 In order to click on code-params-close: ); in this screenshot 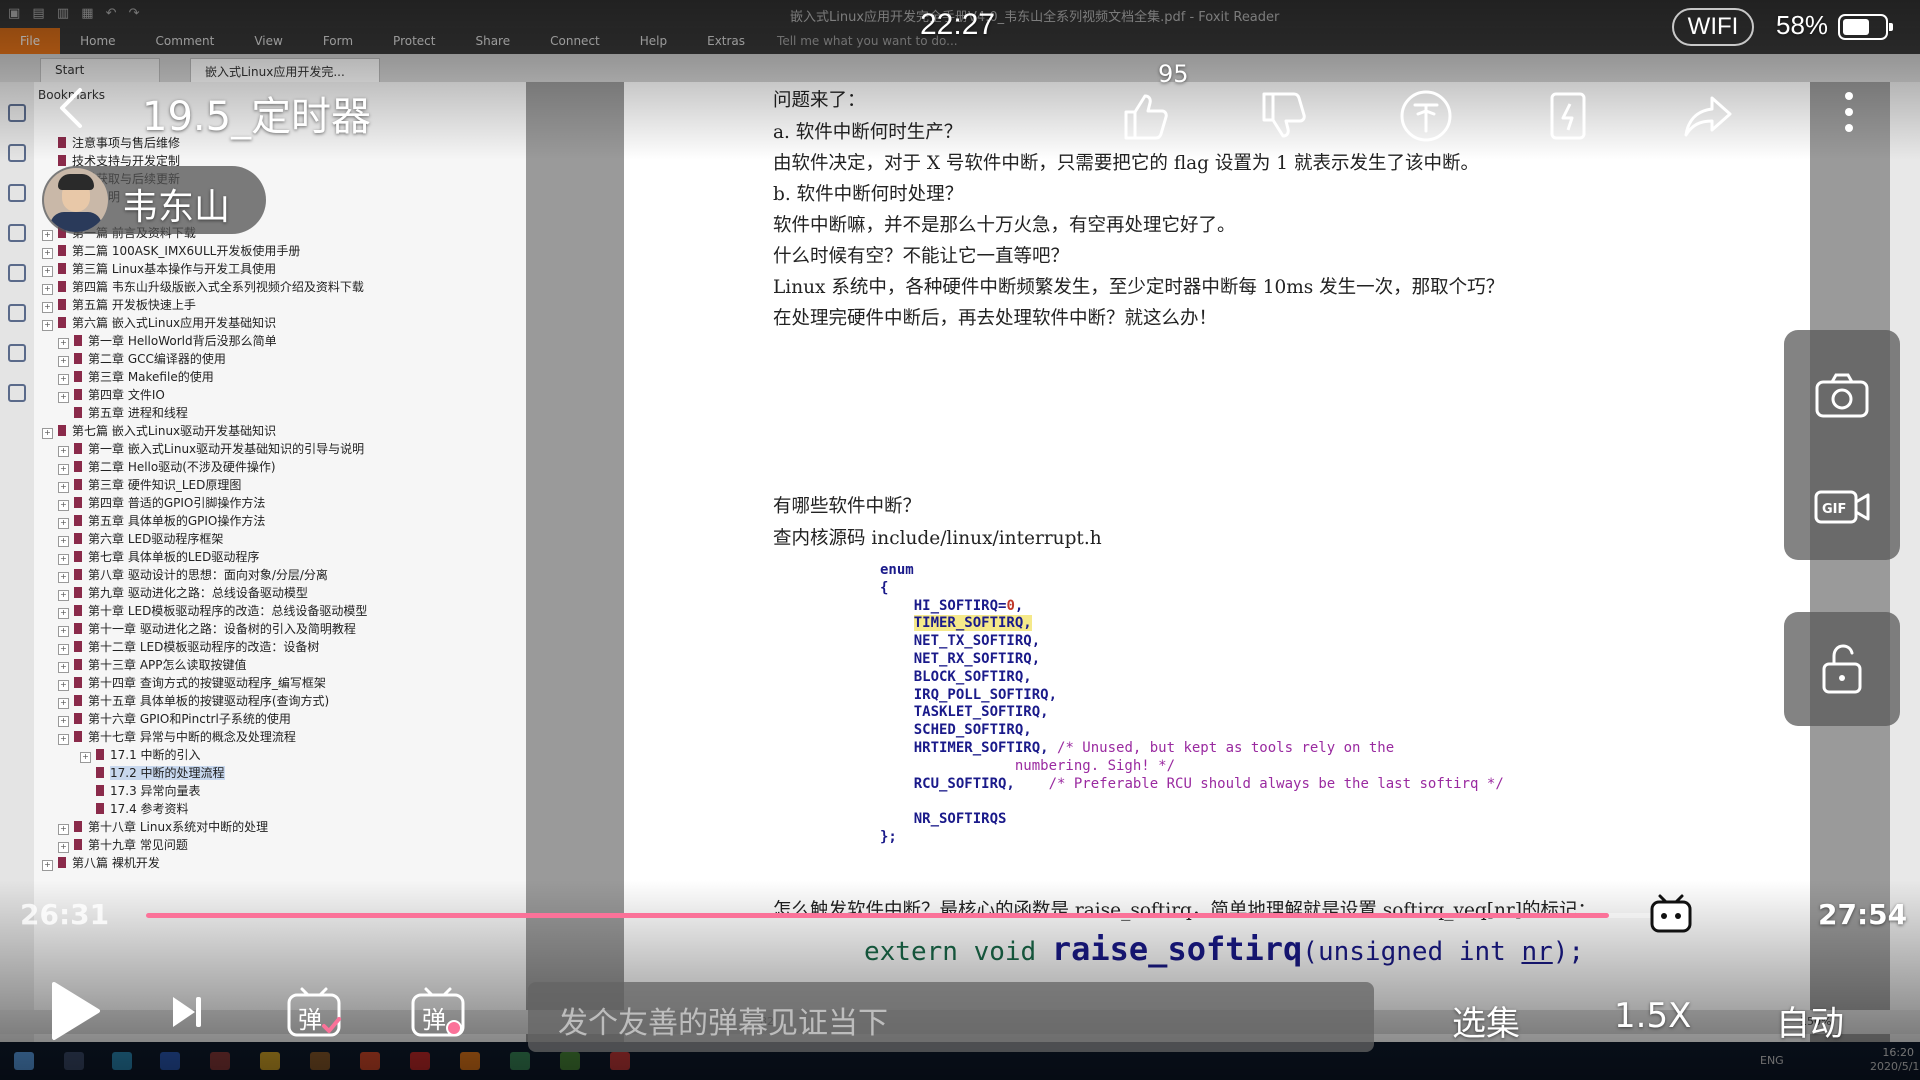, I will do `click(1568, 952)`.